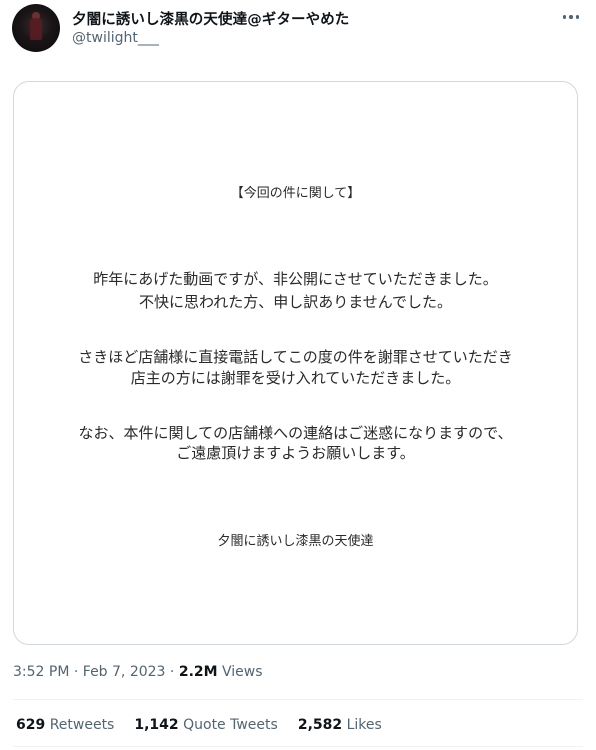 The height and width of the screenshot is (750, 596). I want to click on likes-label: Likes, so click(364, 725).